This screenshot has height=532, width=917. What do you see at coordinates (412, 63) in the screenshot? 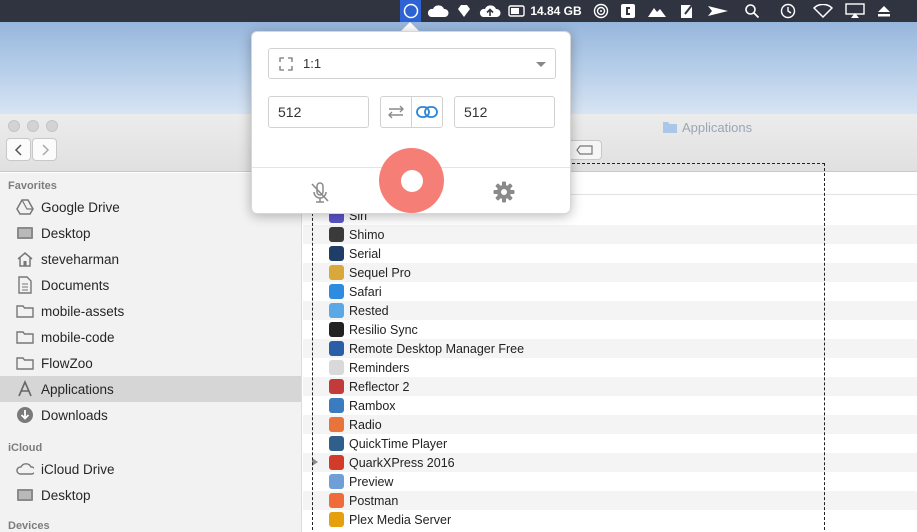
I see `aspect-ratio-select: 1:1` at bounding box center [412, 63].